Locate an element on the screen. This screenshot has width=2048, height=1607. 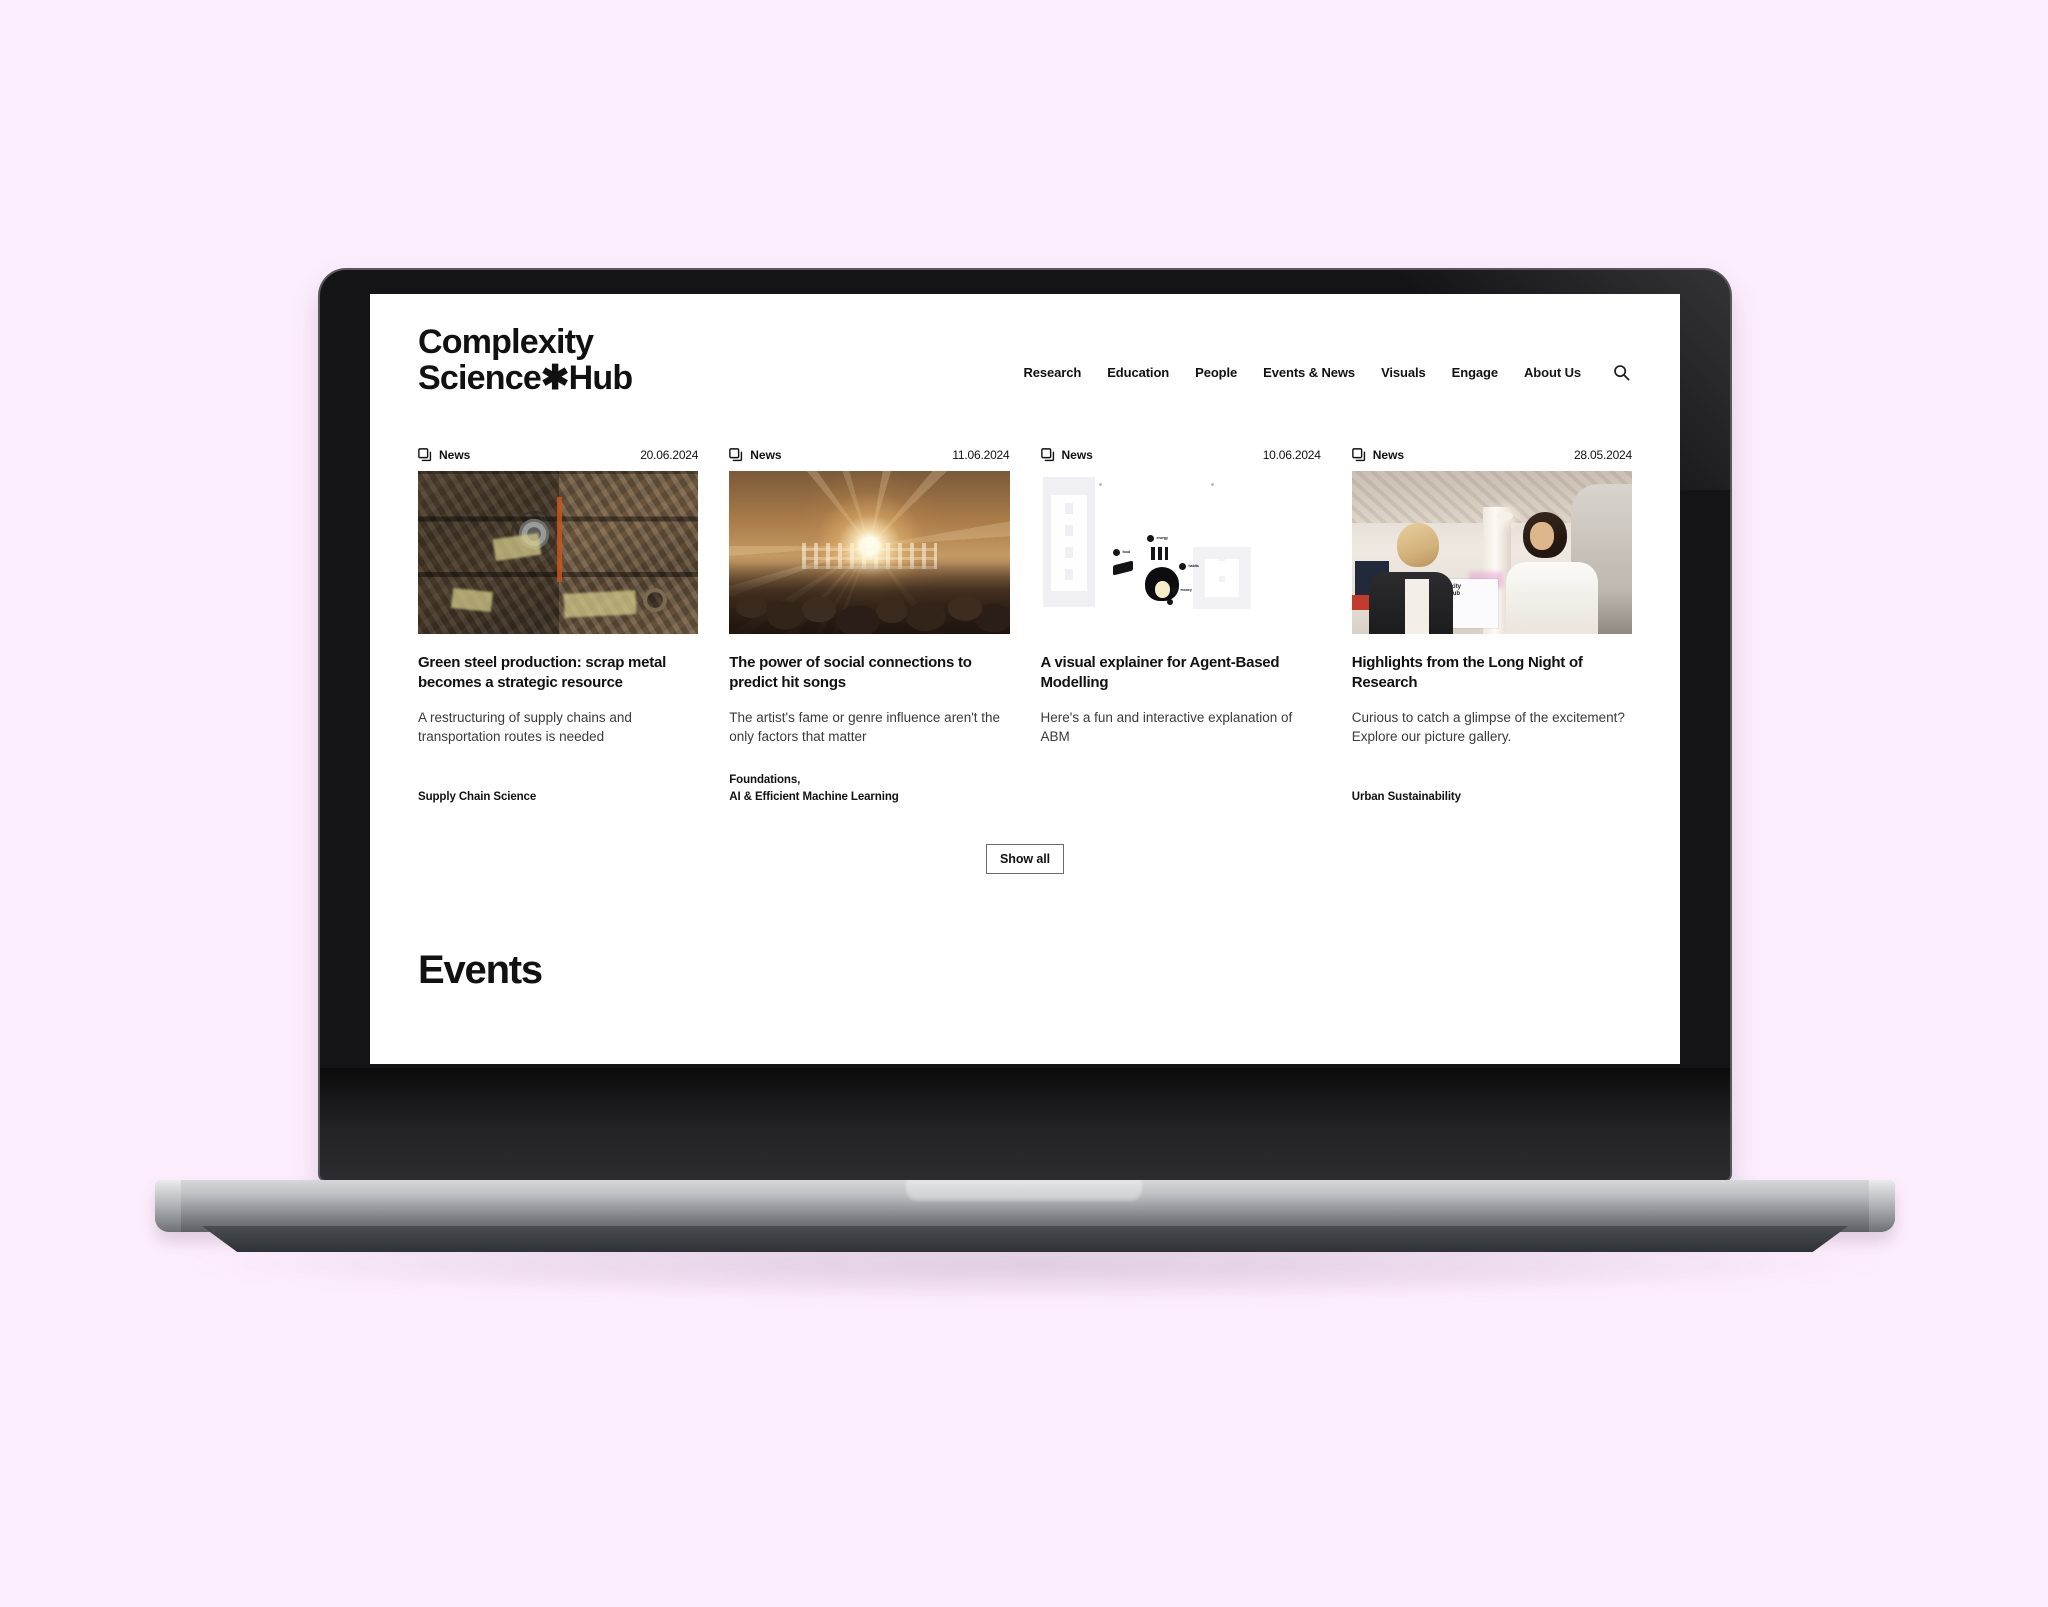
nav-item-research: Research is located at coordinates (1052, 372).